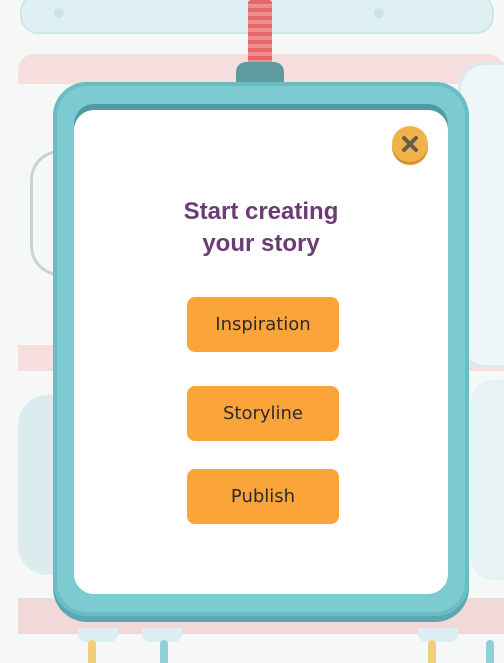  I want to click on storyline-button: Storyline, so click(263, 413).